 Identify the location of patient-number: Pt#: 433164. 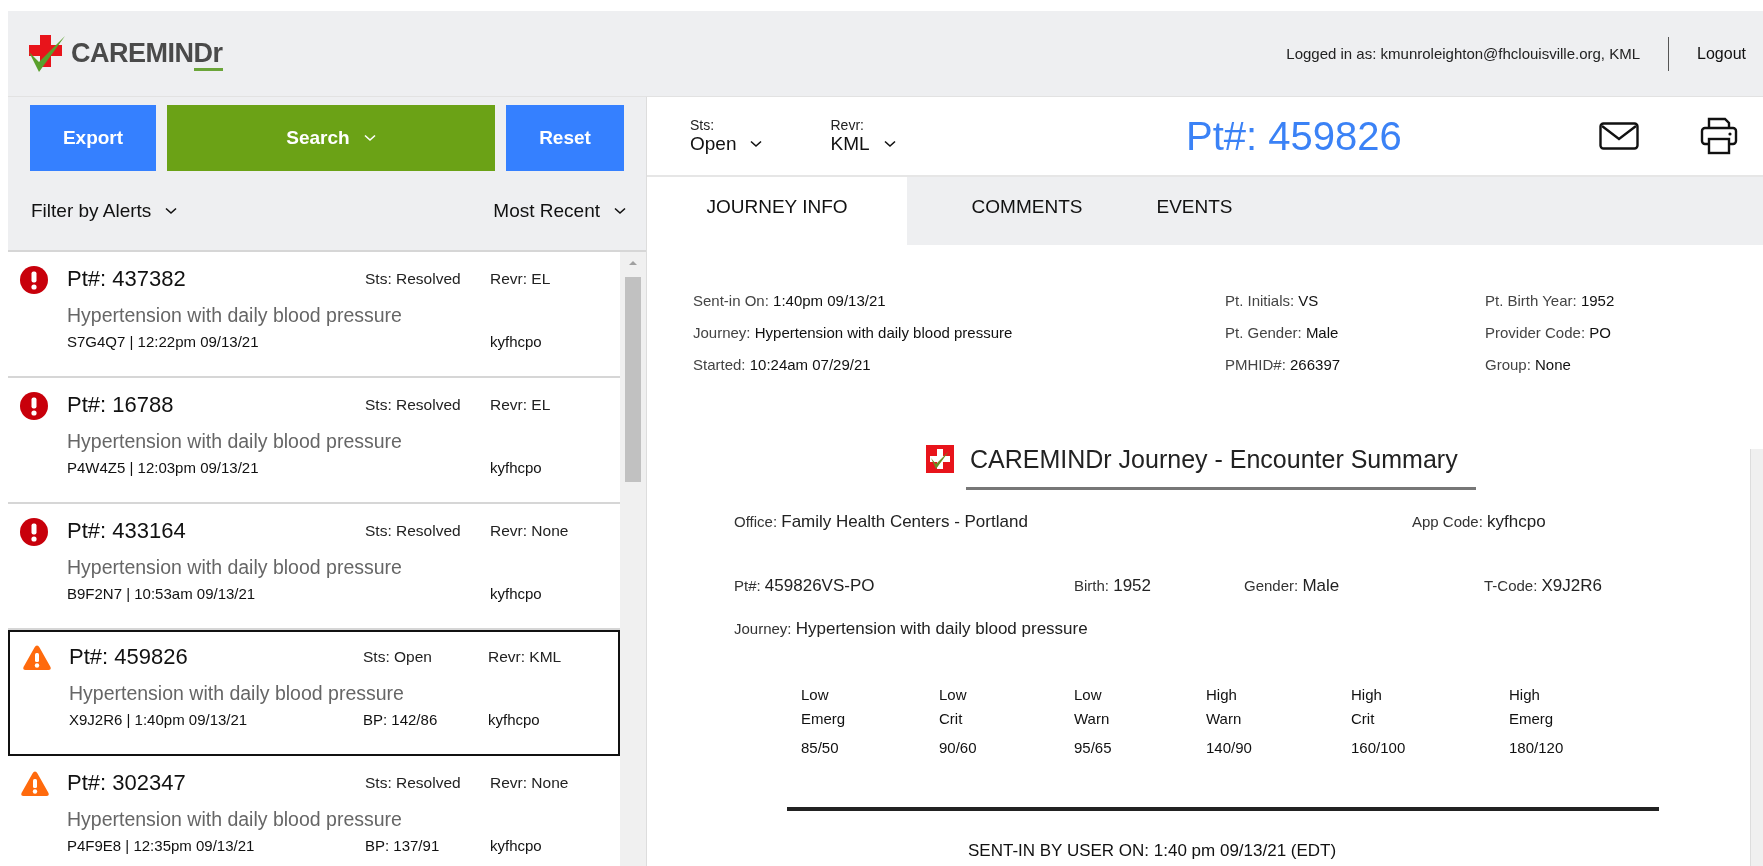
(127, 531).